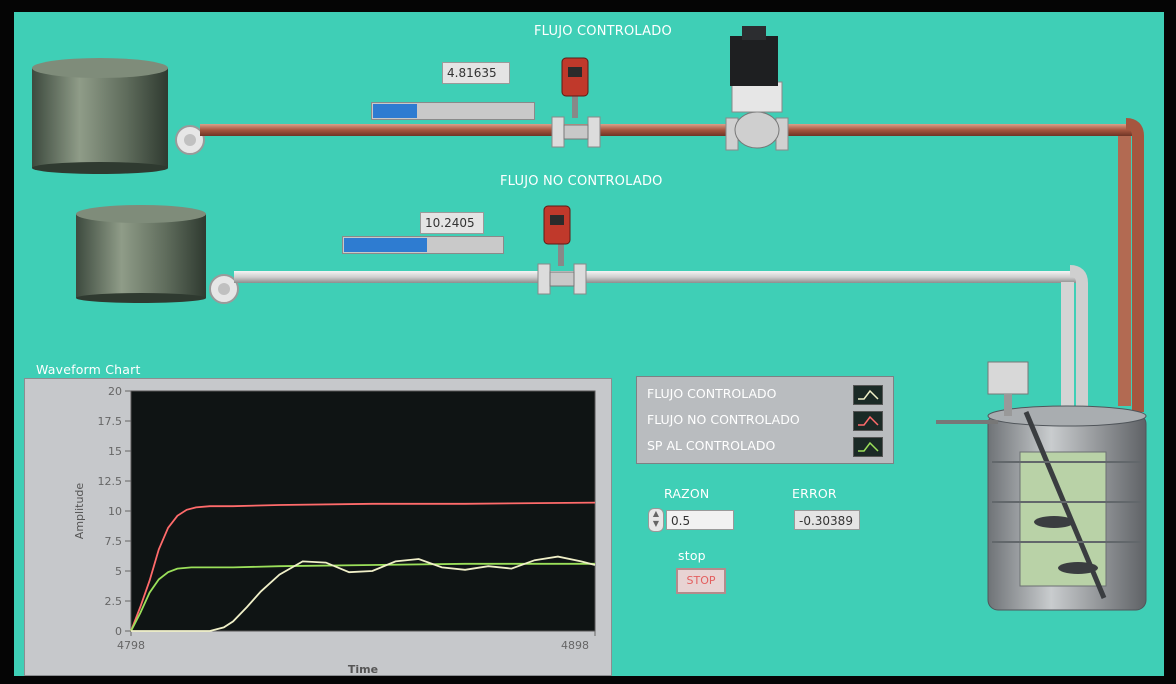 The width and height of the screenshot is (1176, 684). I want to click on legend-label-2: FLUJO NO CONTROLADO, so click(723, 419).